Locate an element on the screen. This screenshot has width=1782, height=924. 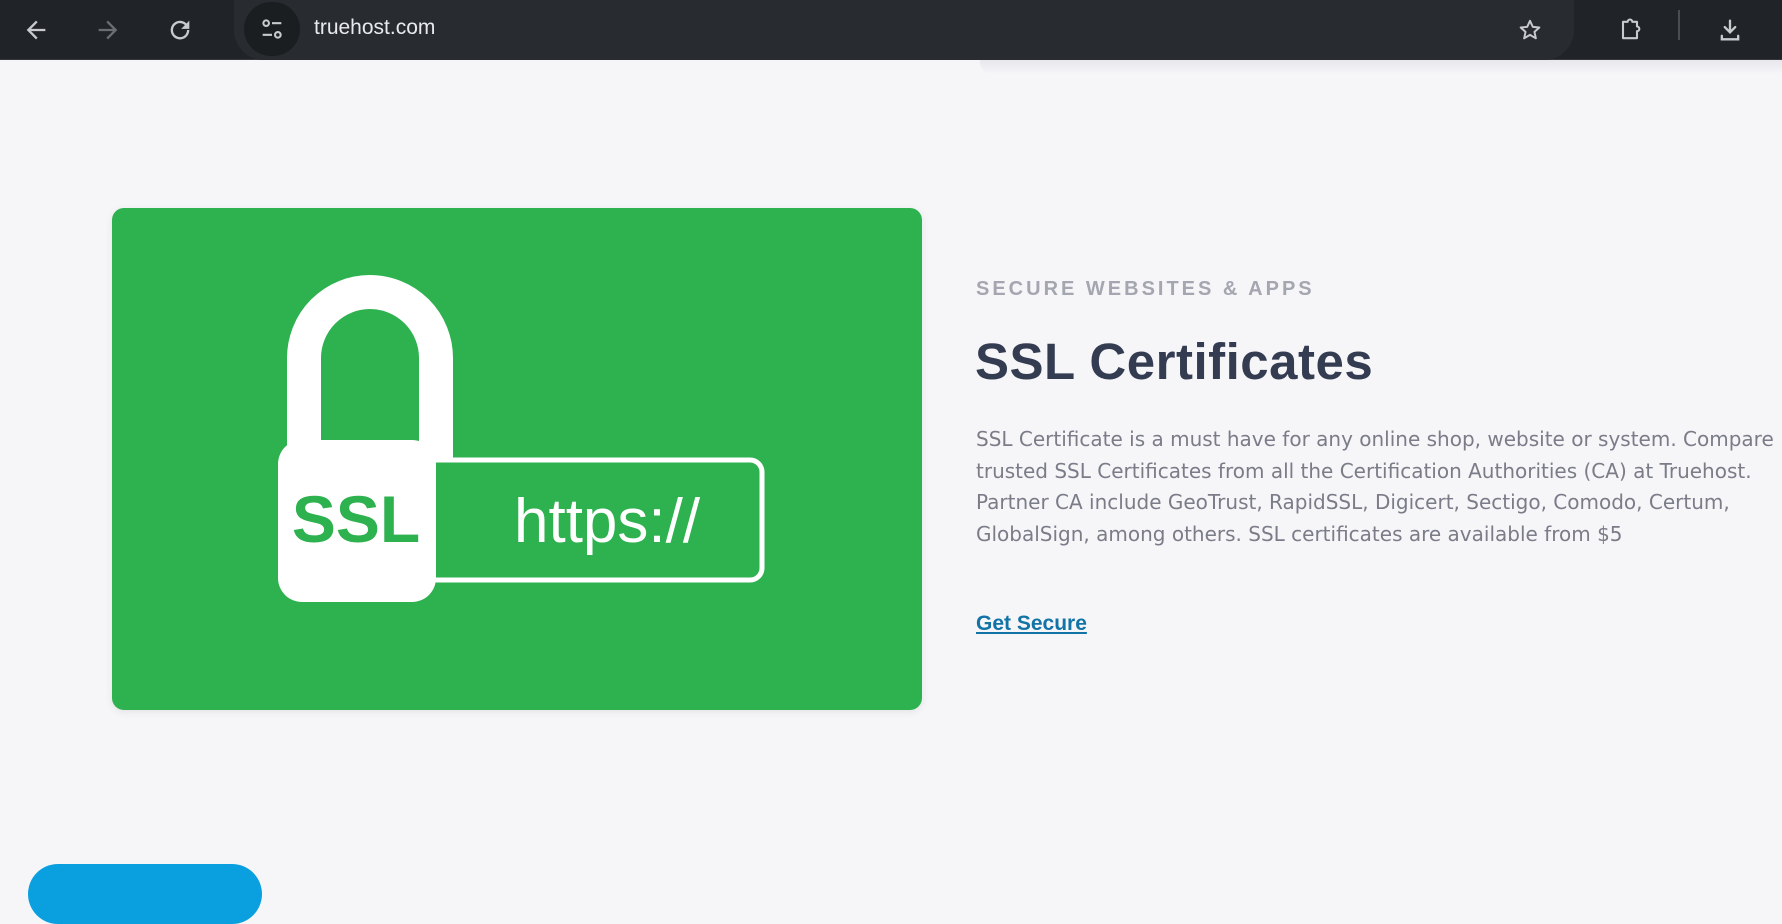
reload-button is located at coordinates (180, 30).